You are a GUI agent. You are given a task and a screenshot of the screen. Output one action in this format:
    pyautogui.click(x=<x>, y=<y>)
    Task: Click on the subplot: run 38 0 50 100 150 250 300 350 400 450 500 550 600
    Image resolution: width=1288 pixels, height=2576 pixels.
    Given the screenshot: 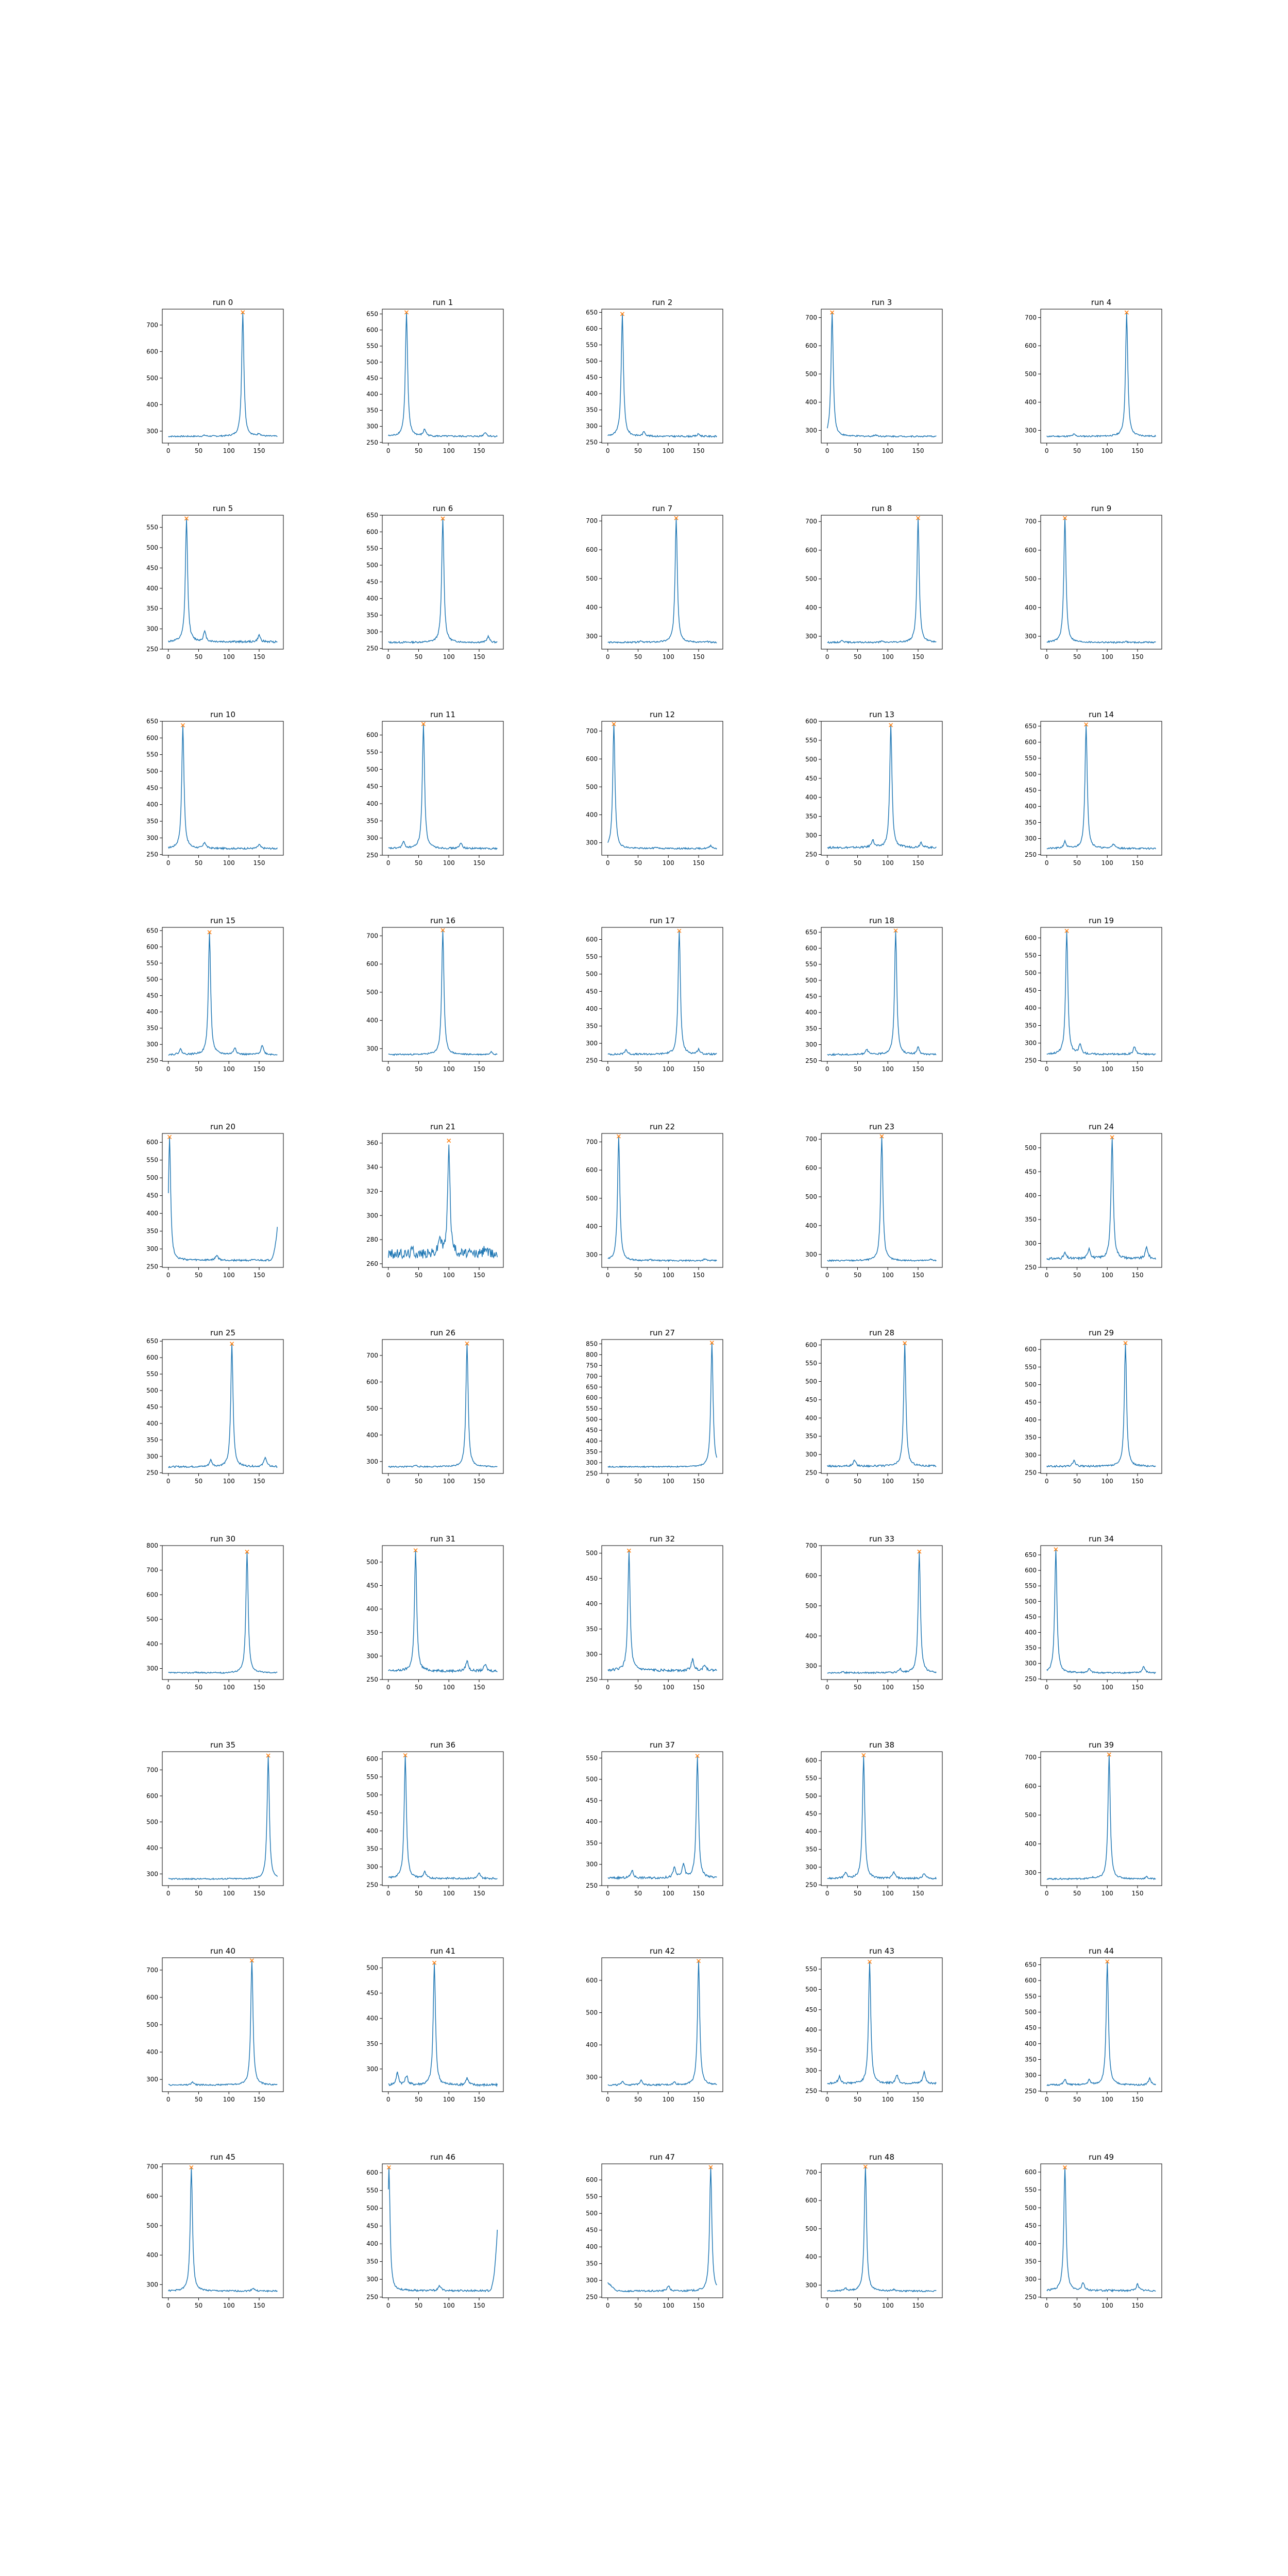 What is the action you would take?
    pyautogui.click(x=874, y=1818)
    